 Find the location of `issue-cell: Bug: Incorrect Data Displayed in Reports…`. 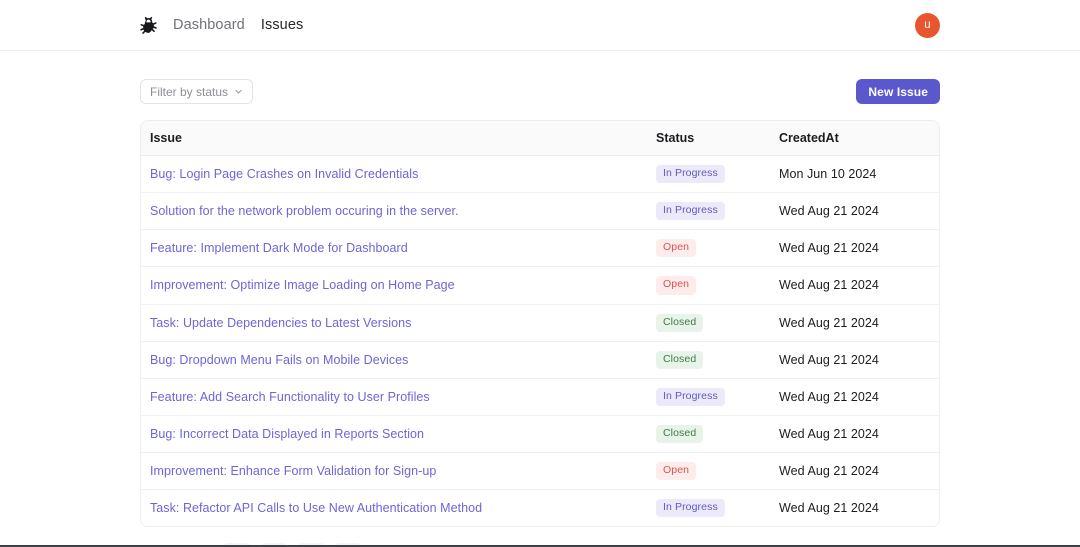

issue-cell: Bug: Incorrect Data Displayed in Reports… is located at coordinates (398, 433).